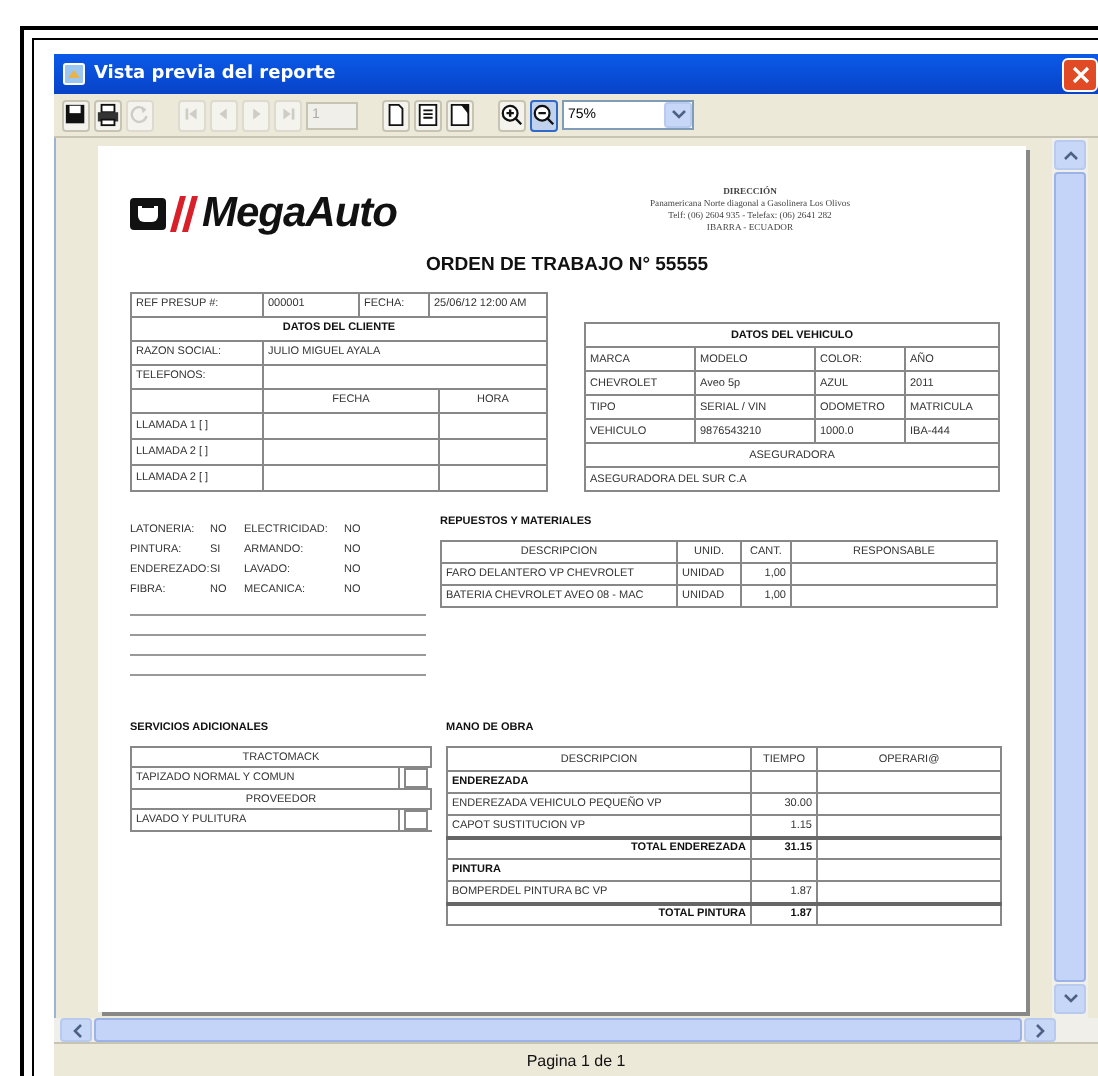  I want to click on report-title: ORDEN DE TRABAJO N° 55555, so click(567, 267).